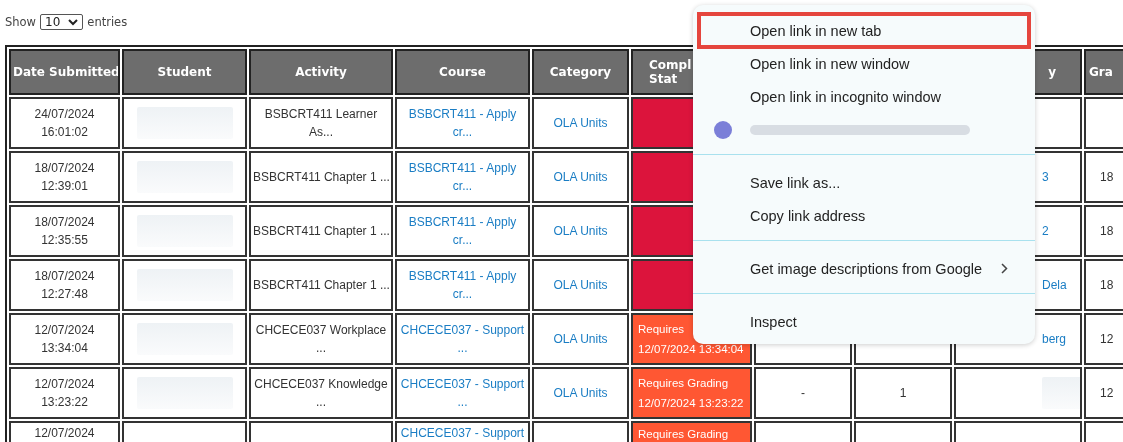 The image size is (1123, 442). Describe the element at coordinates (864, 30) in the screenshot. I see `menu-item: Open link in new tab` at that location.